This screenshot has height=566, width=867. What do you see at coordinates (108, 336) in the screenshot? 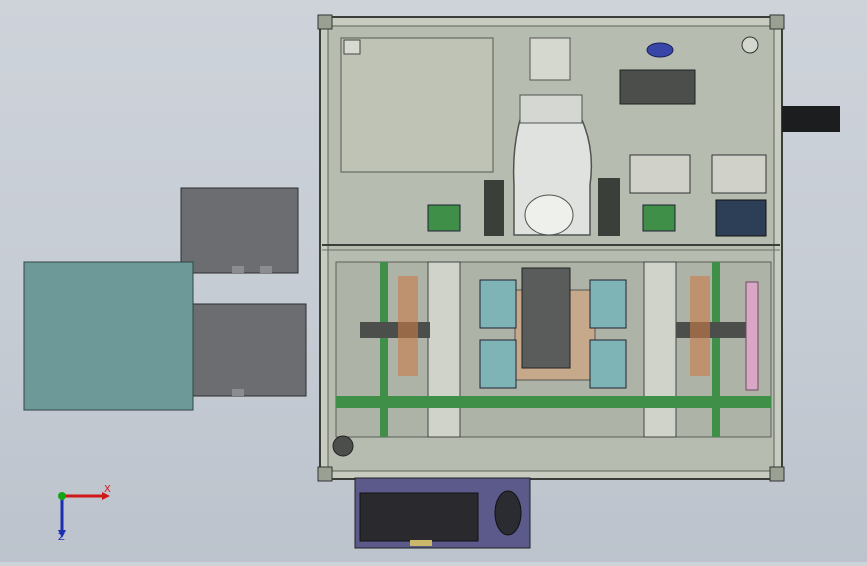
I see `teal-block` at bounding box center [108, 336].